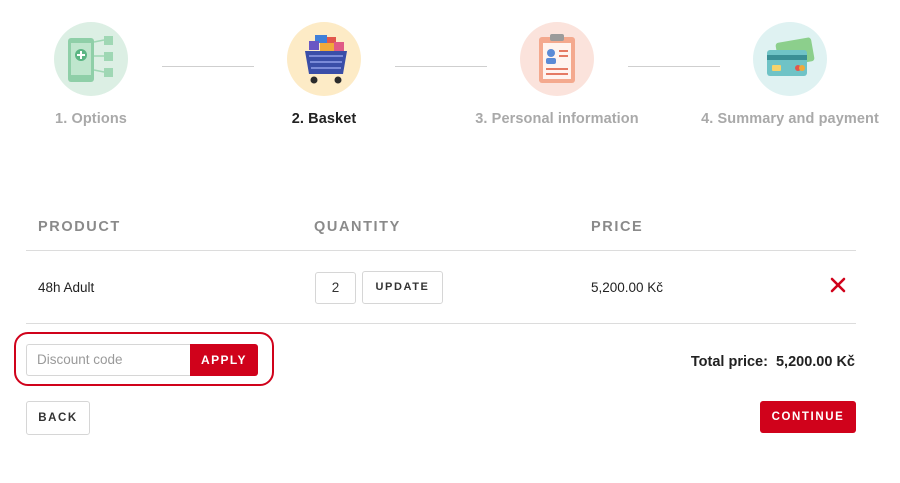  What do you see at coordinates (815, 362) in the screenshot?
I see `total-price-amount: 5,200.00 Kč` at bounding box center [815, 362].